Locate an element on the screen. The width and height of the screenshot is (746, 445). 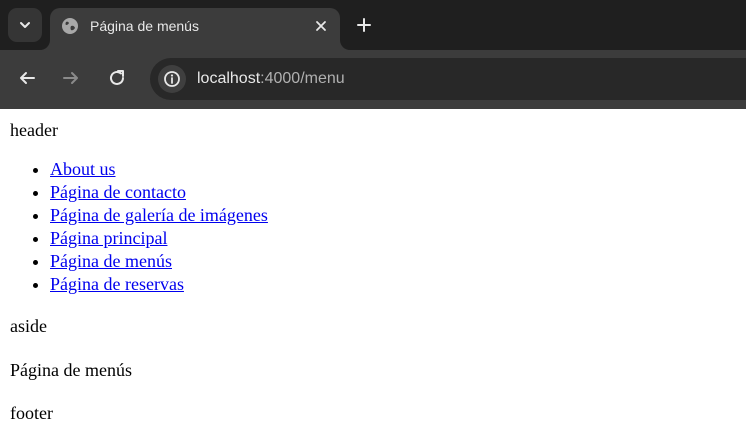
reload-icon is located at coordinates (117, 77).